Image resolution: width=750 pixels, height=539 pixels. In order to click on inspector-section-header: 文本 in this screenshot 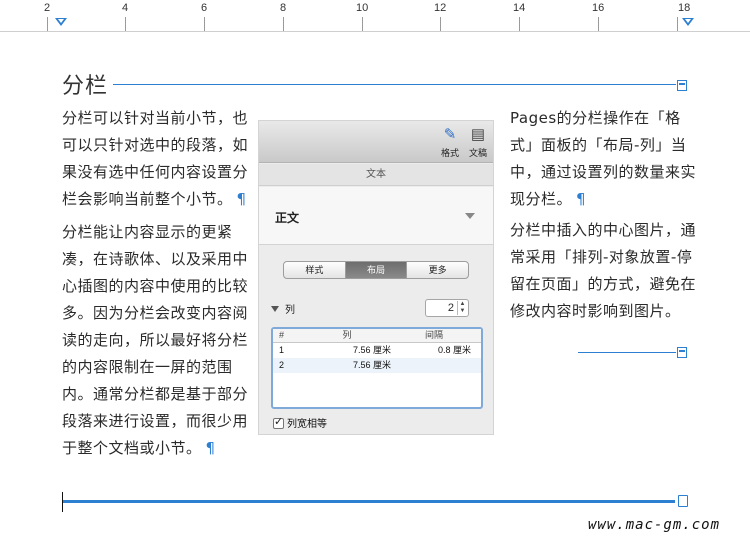, I will do `click(376, 175)`.